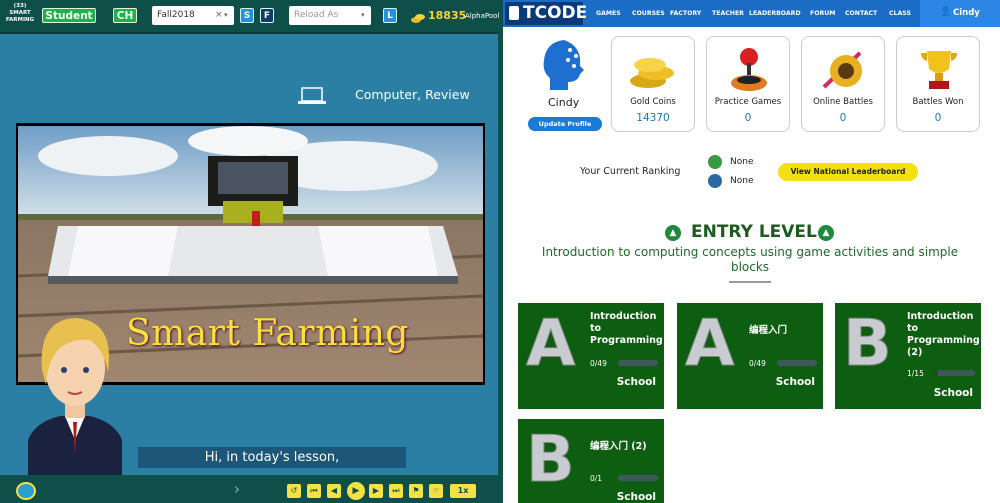  What do you see at coordinates (653, 102) in the screenshot?
I see `stat-label: Gold Coins` at bounding box center [653, 102].